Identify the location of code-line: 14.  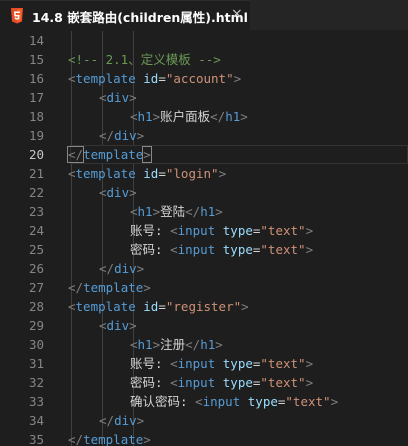
(204, 40).